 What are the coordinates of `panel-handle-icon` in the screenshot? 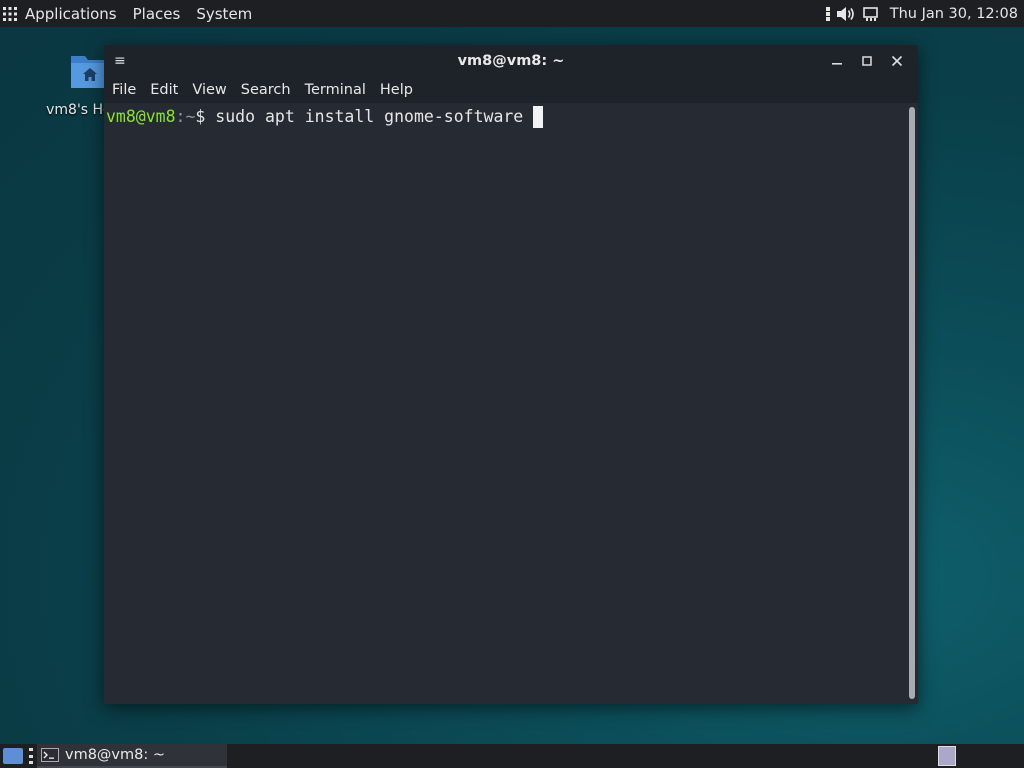 It's located at (31, 756).